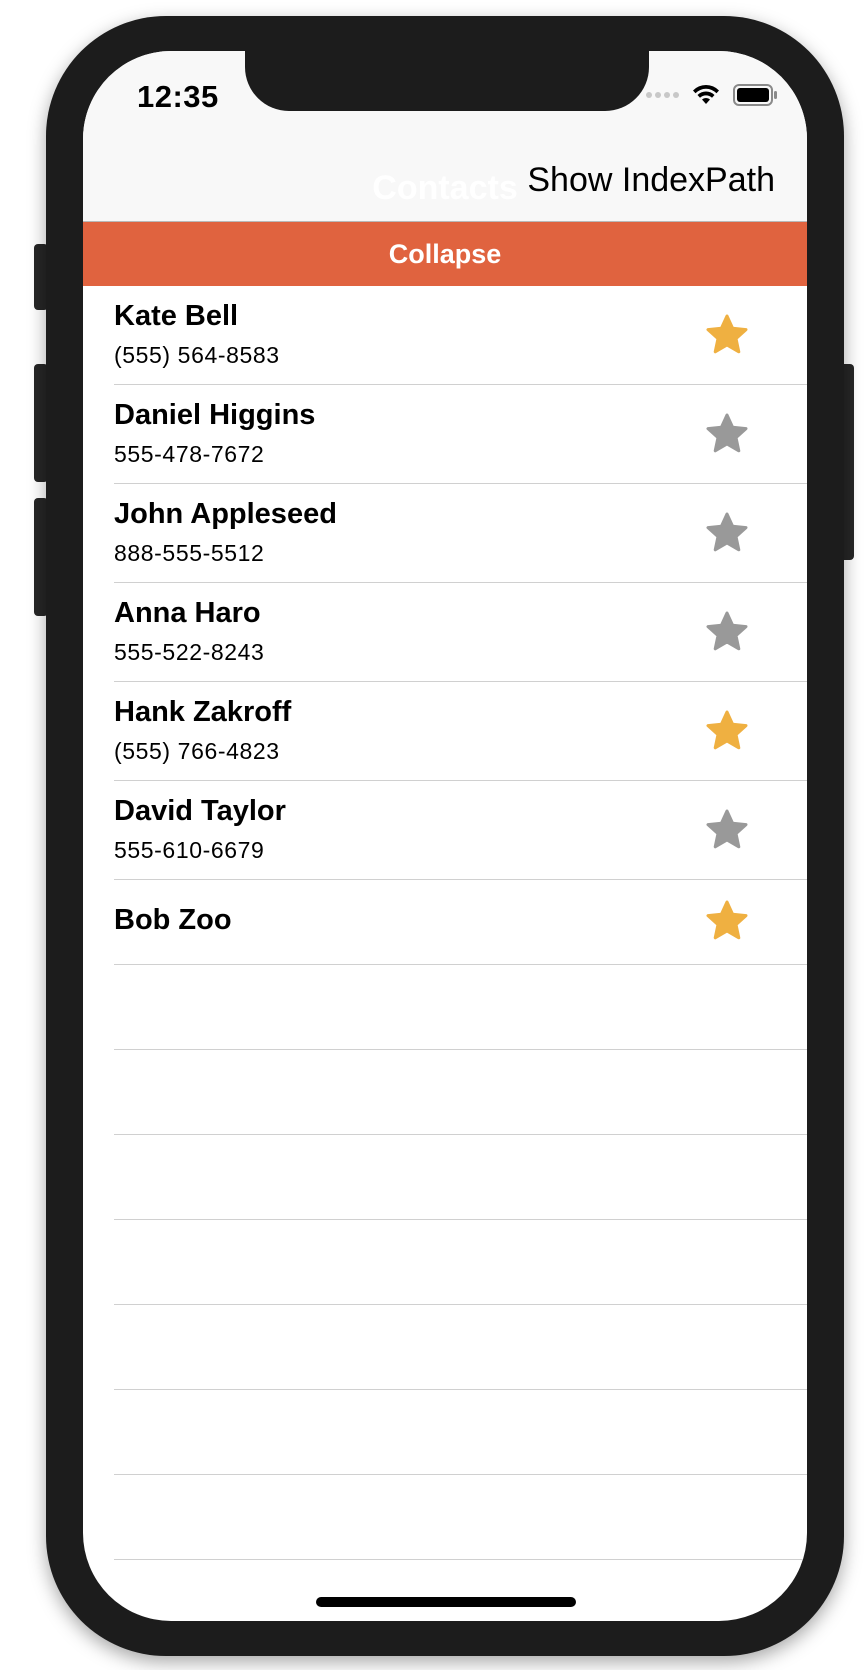 This screenshot has height=1670, width=868. I want to click on home-indicator, so click(446, 1602).